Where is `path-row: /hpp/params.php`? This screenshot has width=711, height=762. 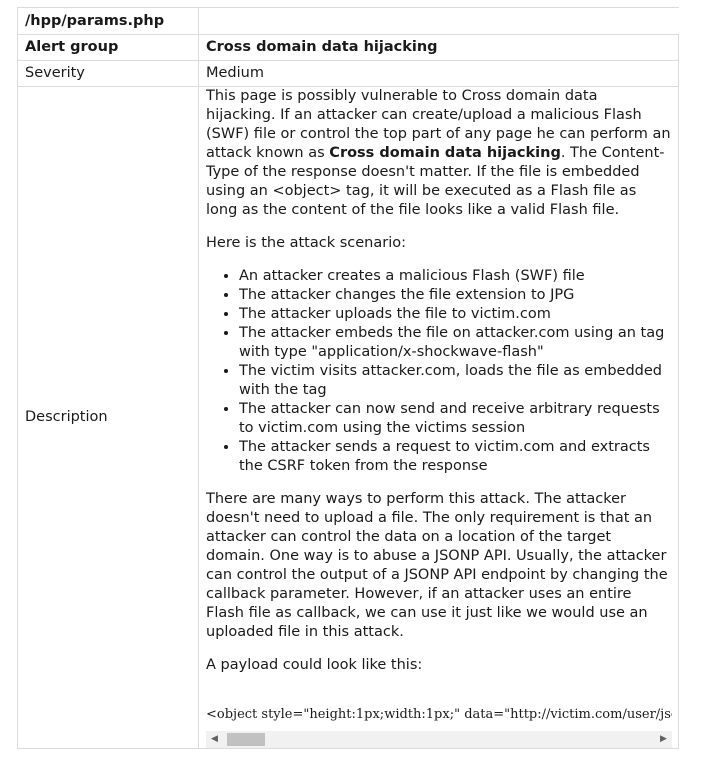 path-row: /hpp/params.php is located at coordinates (348, 21).